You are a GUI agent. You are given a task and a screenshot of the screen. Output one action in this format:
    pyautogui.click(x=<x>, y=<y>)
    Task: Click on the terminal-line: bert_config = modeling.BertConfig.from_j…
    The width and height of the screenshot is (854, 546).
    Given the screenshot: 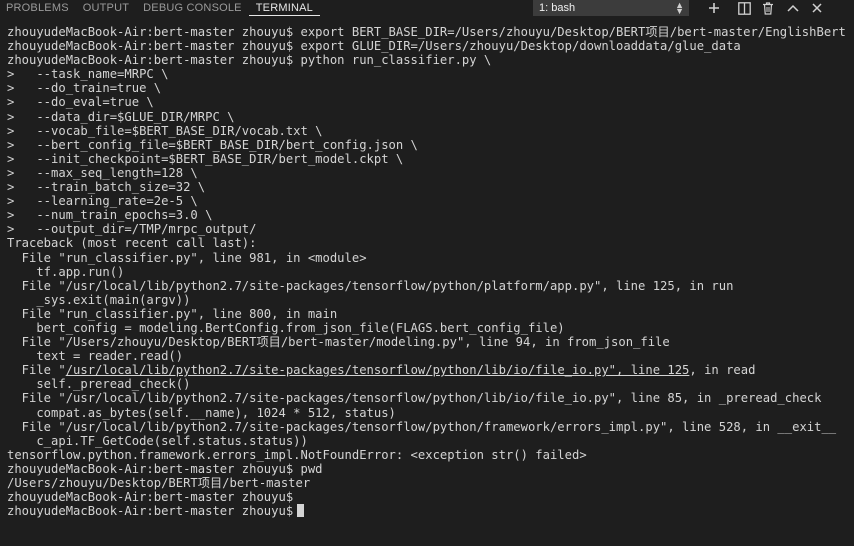 What is the action you would take?
    pyautogui.click(x=286, y=327)
    